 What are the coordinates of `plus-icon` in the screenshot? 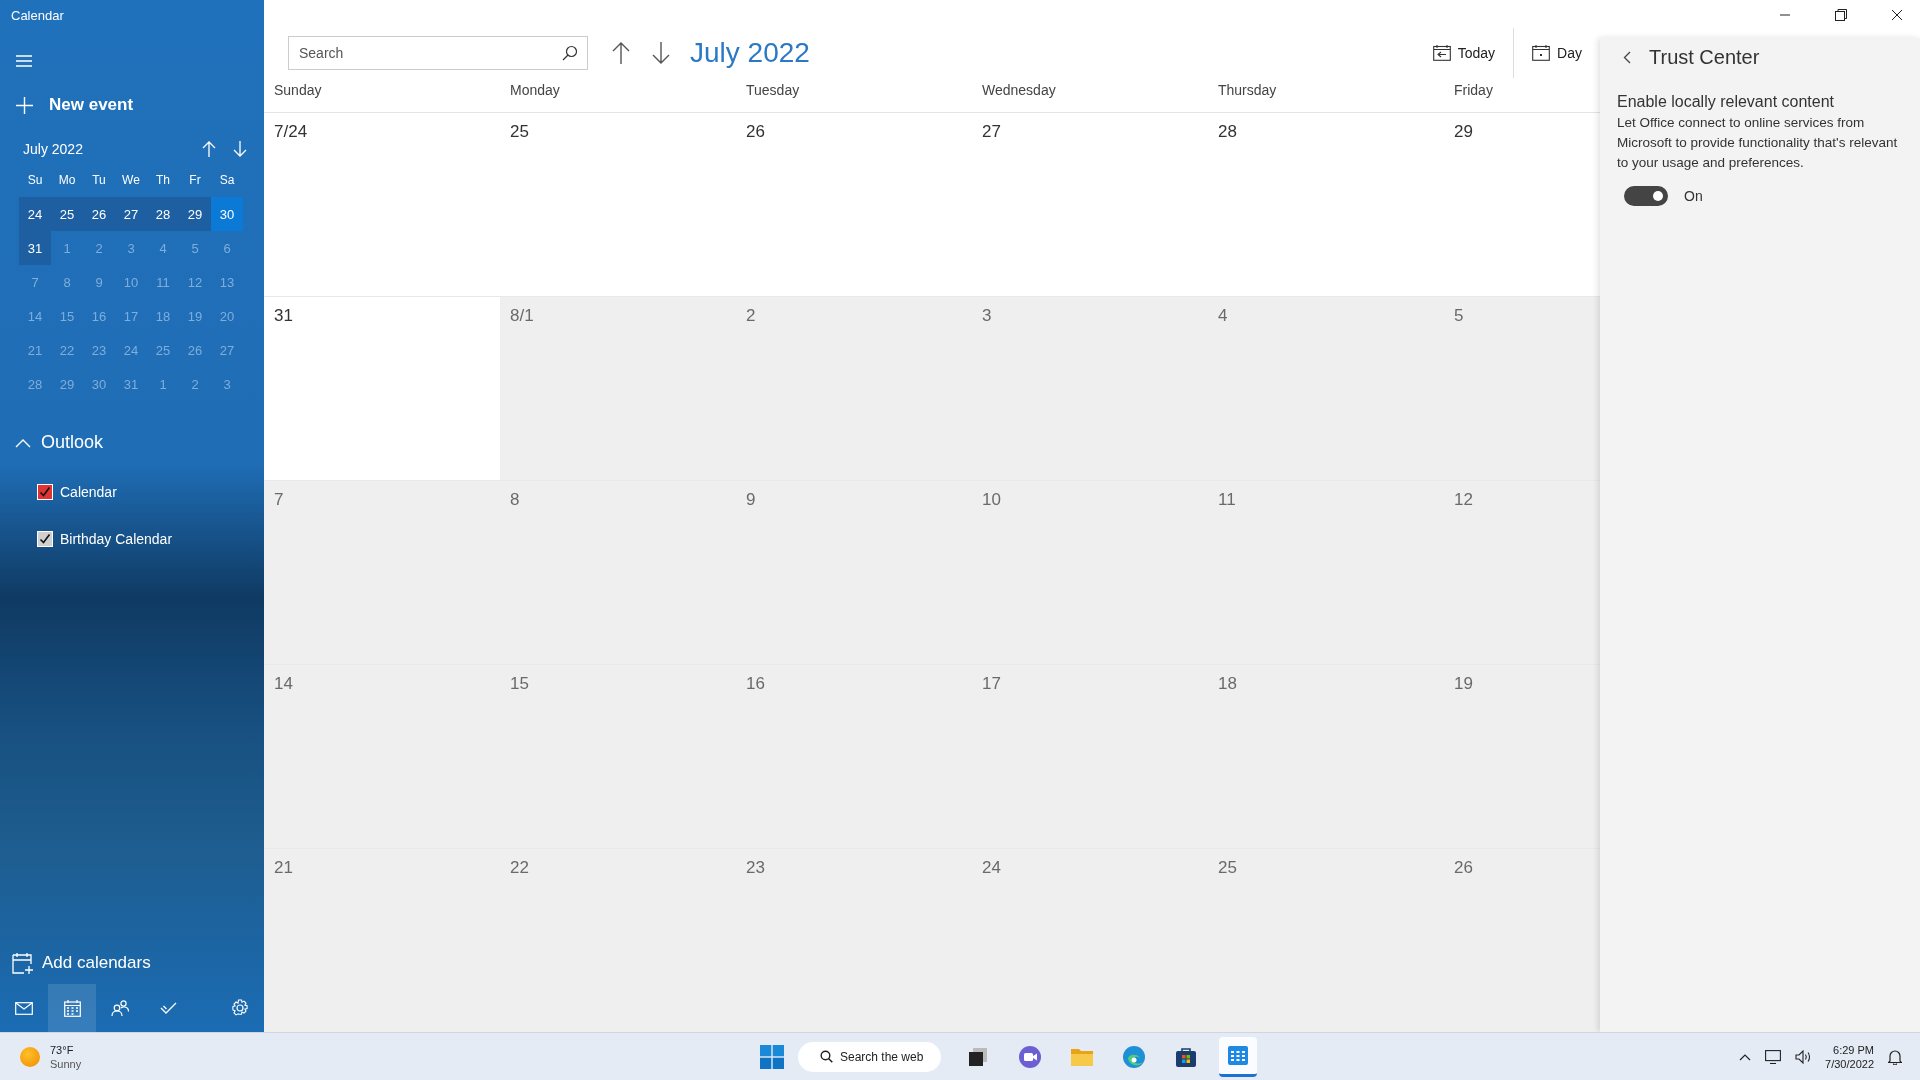 It's located at (24, 105).